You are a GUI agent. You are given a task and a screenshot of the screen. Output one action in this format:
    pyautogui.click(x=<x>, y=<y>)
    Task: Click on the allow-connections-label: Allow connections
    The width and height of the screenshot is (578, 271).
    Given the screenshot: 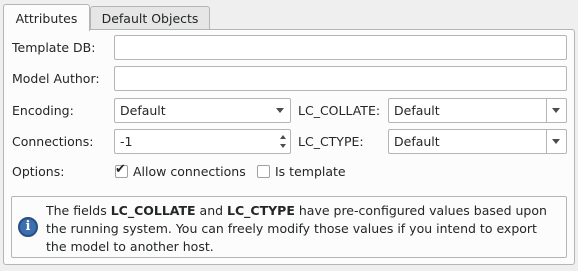 What is the action you would take?
    pyautogui.click(x=189, y=172)
    